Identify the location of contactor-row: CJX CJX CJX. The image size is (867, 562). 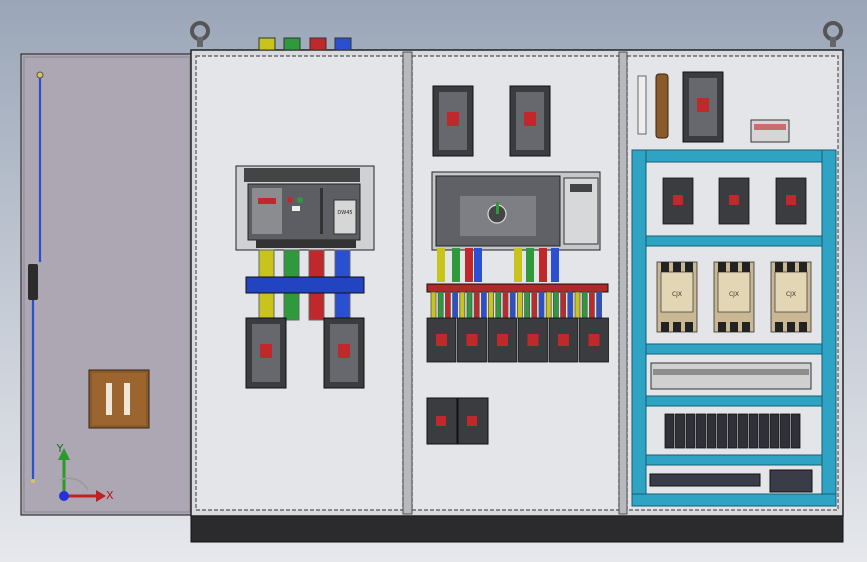
(734, 297).